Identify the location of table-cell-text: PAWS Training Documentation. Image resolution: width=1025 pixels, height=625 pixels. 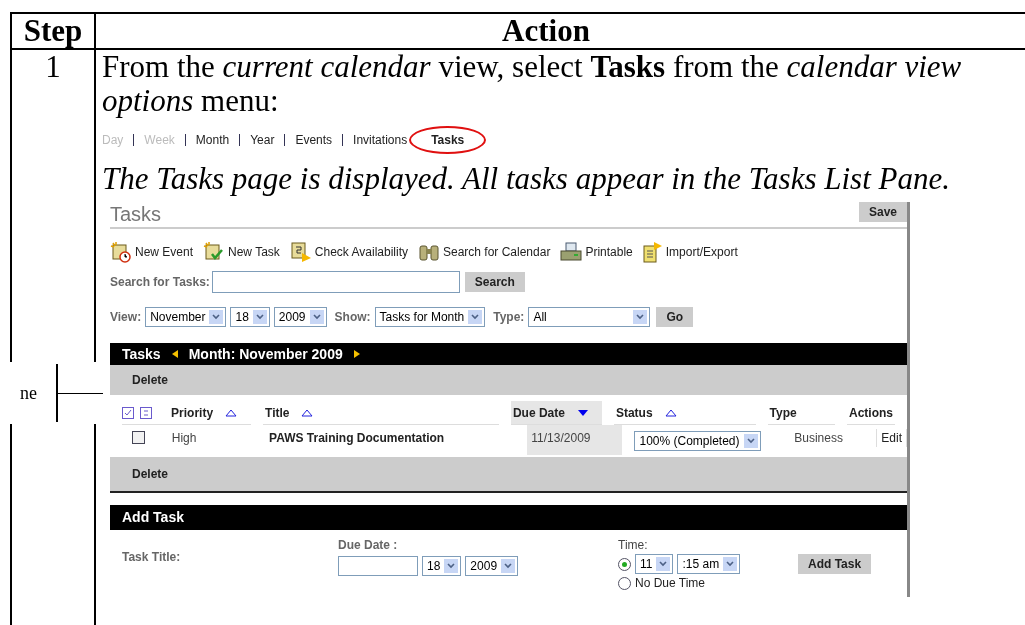
(357, 438).